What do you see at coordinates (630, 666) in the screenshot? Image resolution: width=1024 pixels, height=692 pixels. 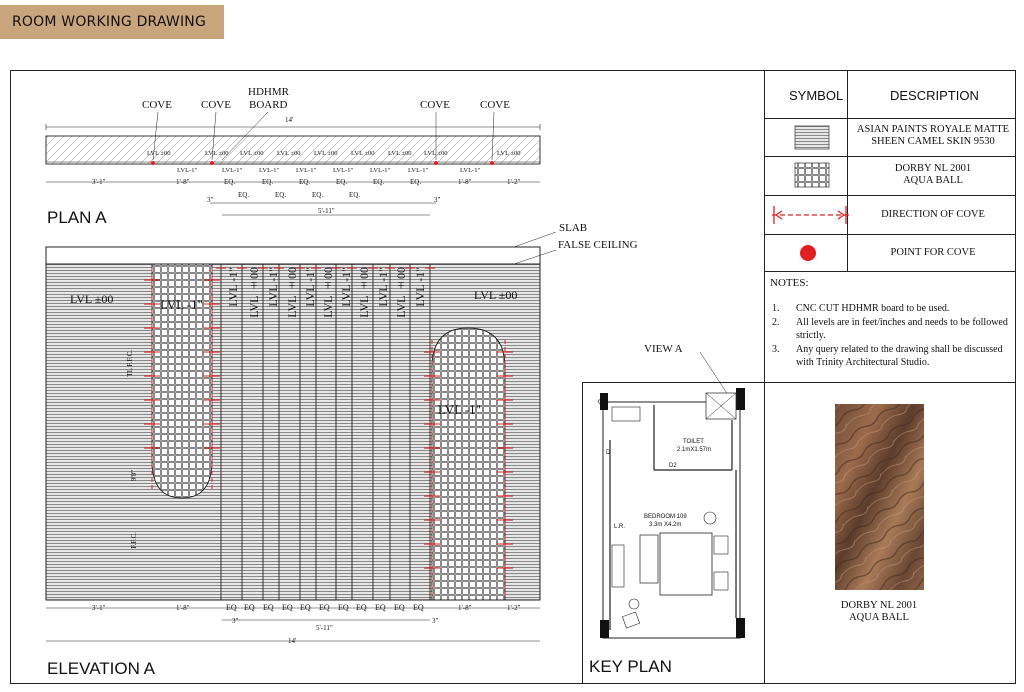 I see `key-plan-title: KEY PLAN` at bounding box center [630, 666].